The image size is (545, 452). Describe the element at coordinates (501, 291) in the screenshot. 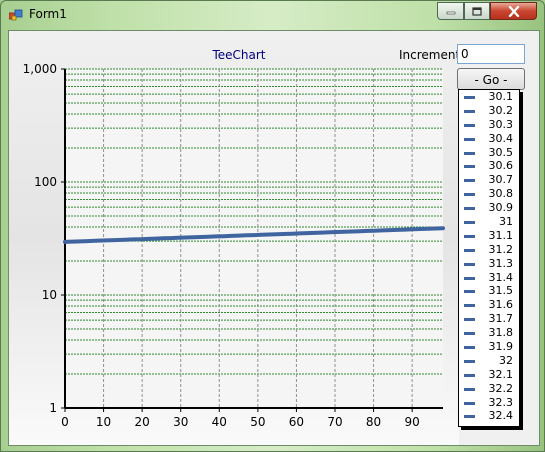

I see `legend-label: 31.5` at that location.